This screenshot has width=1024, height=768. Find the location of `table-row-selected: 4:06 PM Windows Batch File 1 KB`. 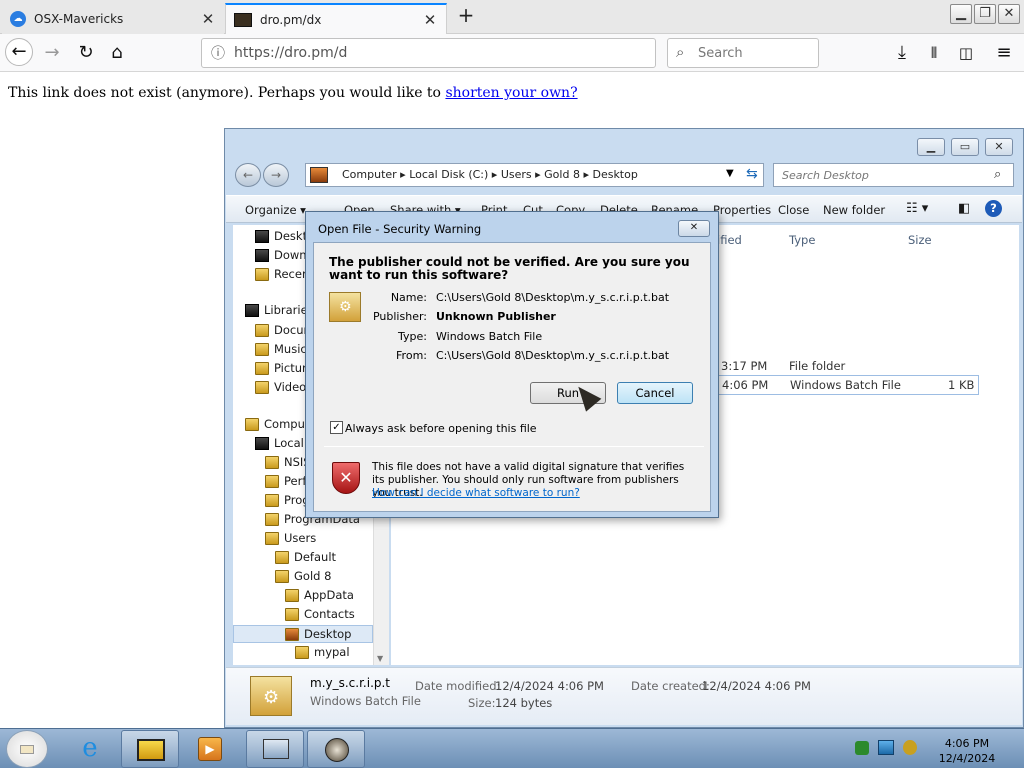

table-row-selected: 4:06 PM Windows Batch File 1 KB is located at coordinates (848, 385).